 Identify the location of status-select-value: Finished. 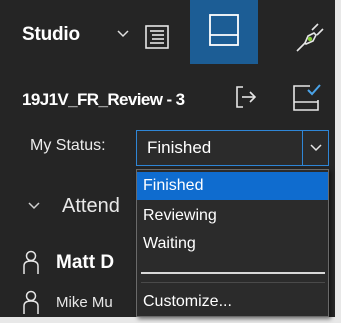
(179, 147).